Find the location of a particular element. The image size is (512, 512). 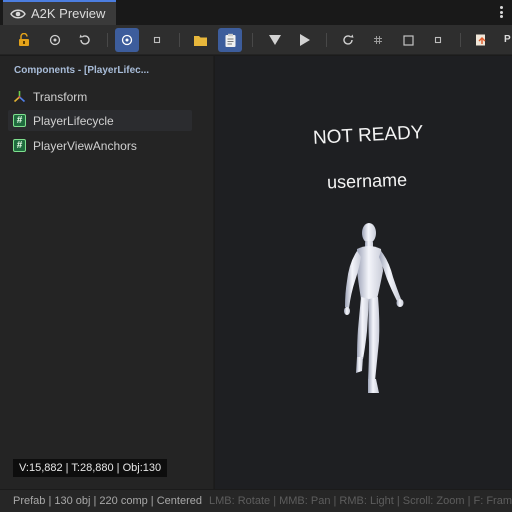

refresh-icon is located at coordinates (348, 40).